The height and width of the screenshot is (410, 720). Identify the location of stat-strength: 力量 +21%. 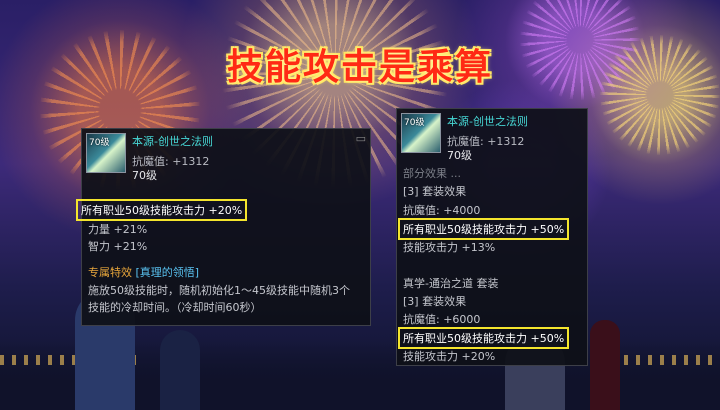
(118, 229).